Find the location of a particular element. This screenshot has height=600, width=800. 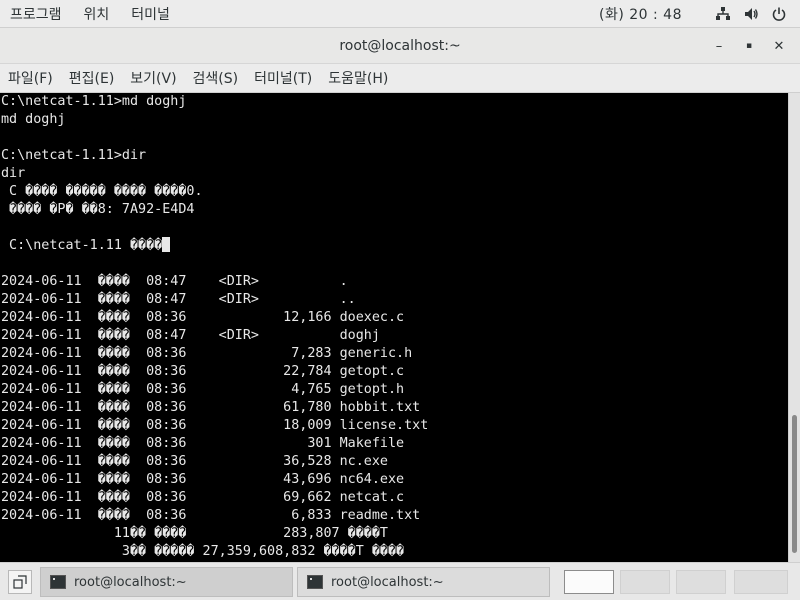

terminal-line: 11�� ���� 283,807 ����T is located at coordinates (194, 533).